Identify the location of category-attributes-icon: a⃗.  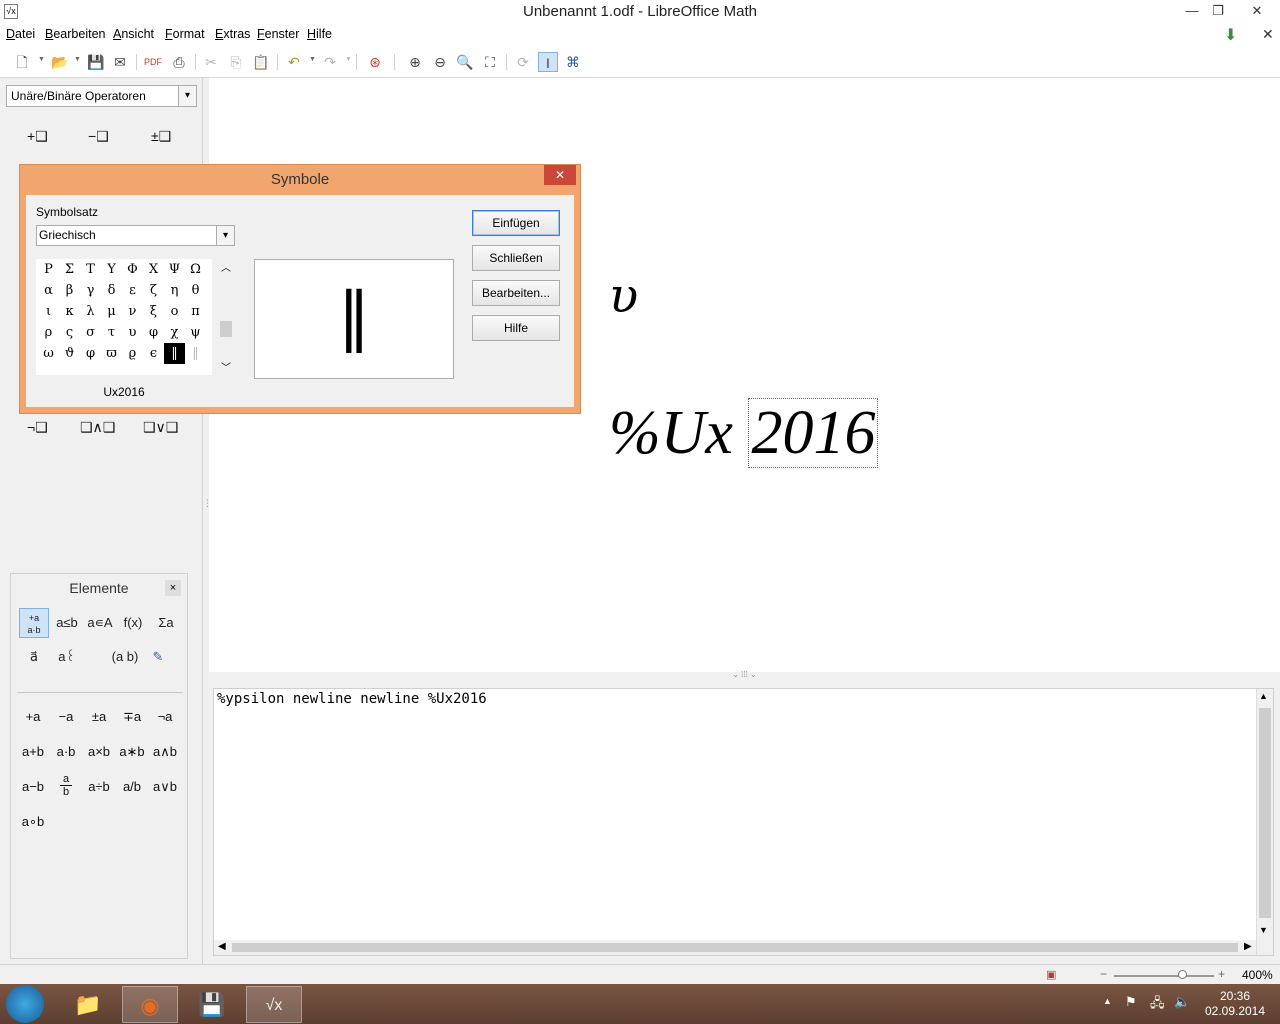
(34, 657).